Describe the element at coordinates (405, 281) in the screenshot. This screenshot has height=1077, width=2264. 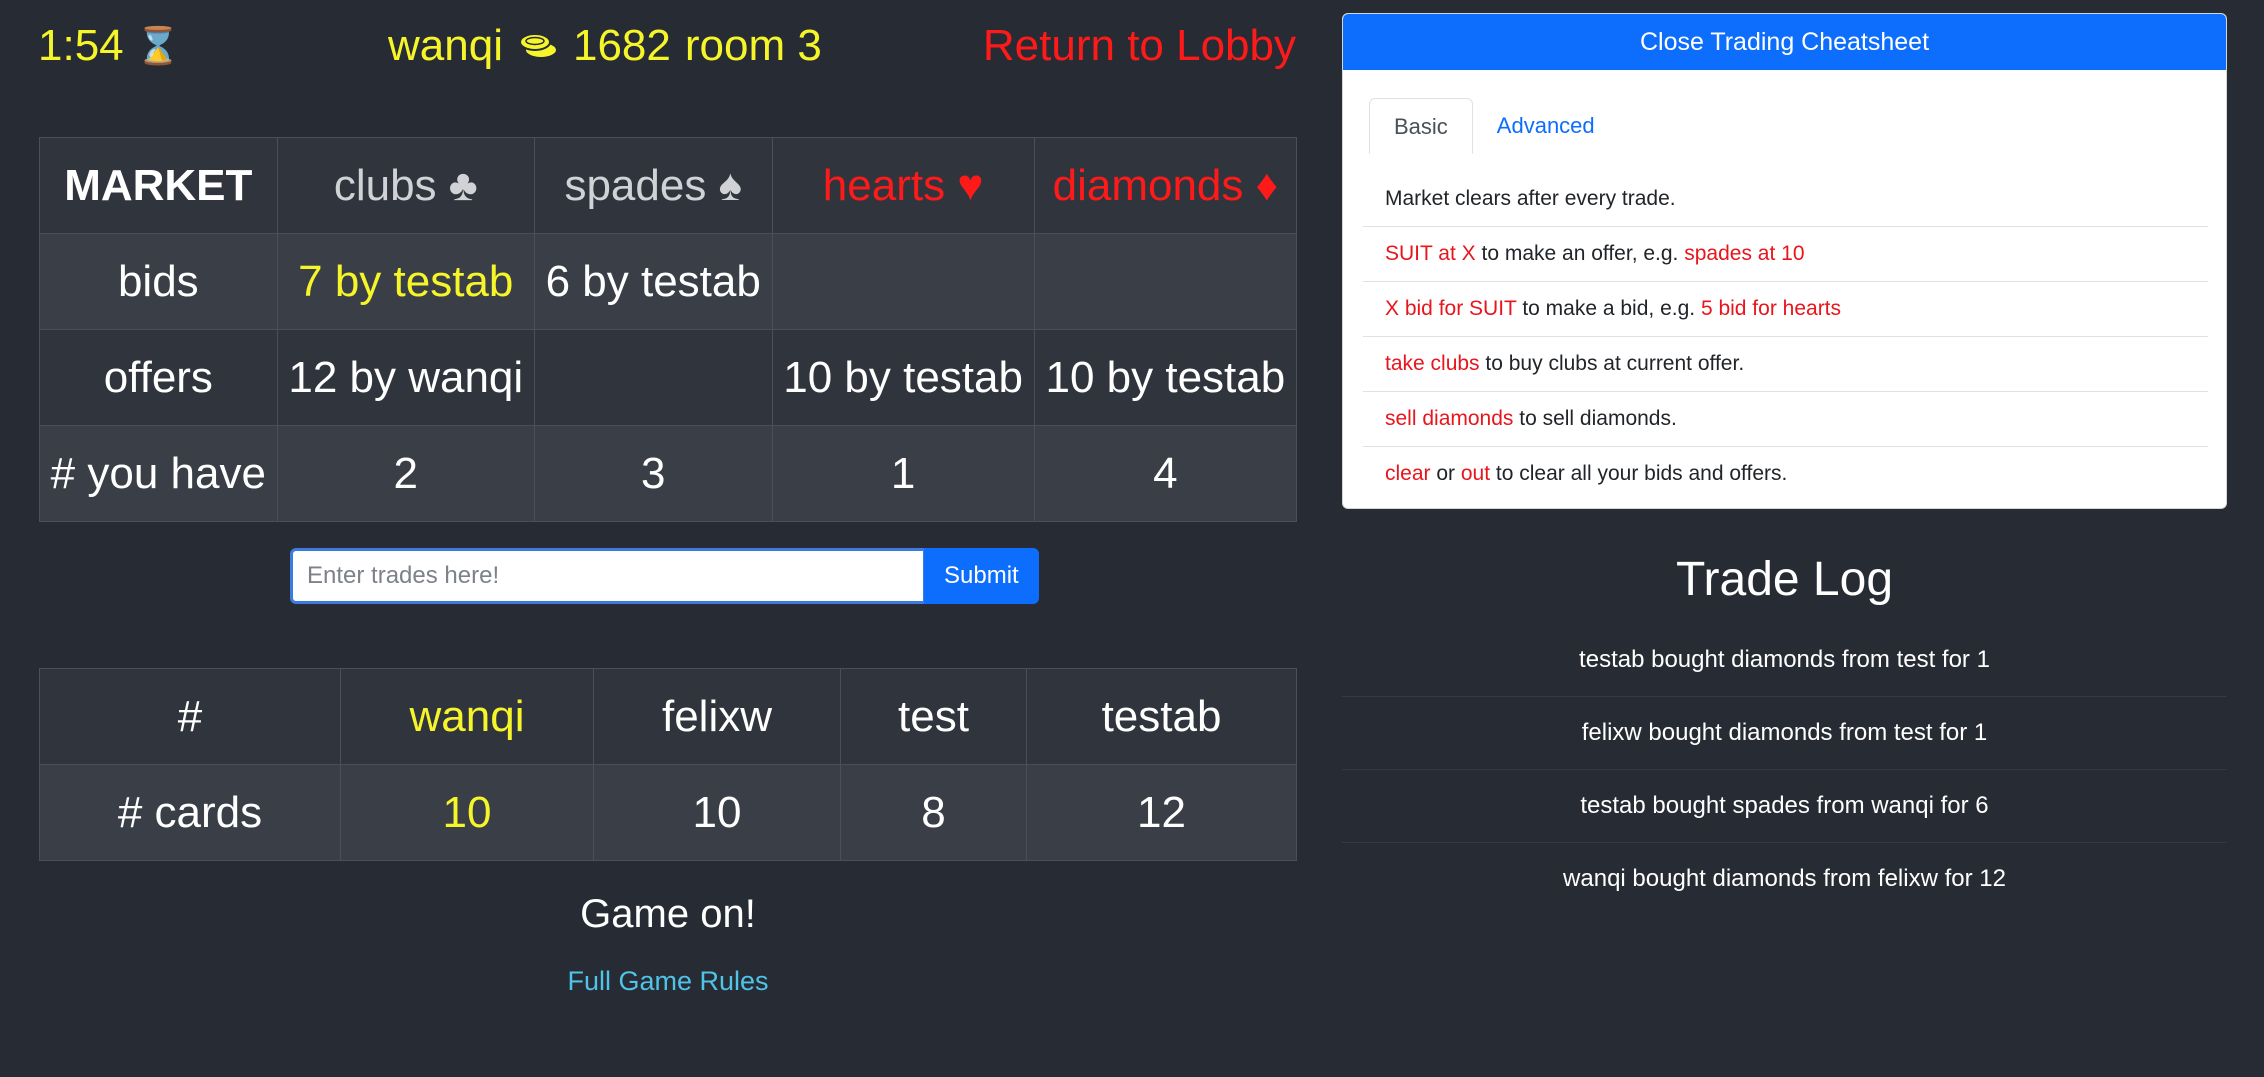
I see `bid-clubs: 7 by testab` at that location.